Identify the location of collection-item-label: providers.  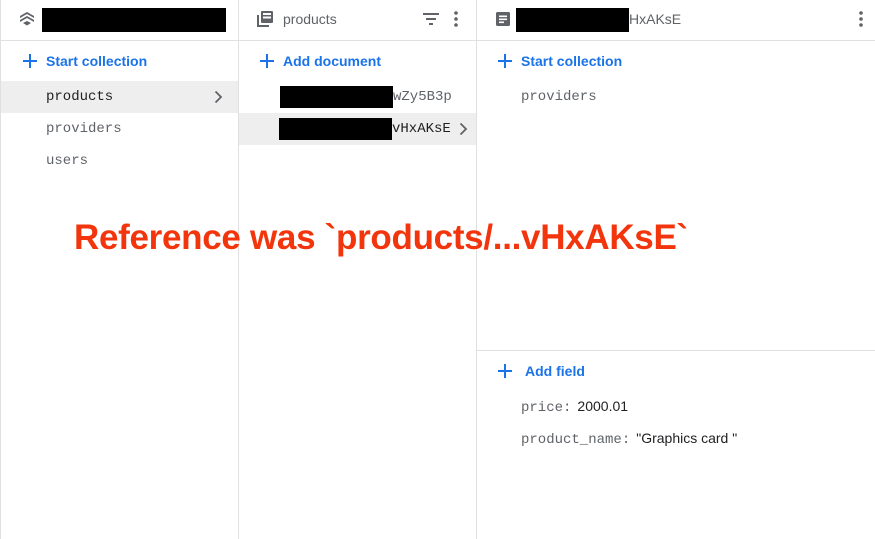
(84, 129).